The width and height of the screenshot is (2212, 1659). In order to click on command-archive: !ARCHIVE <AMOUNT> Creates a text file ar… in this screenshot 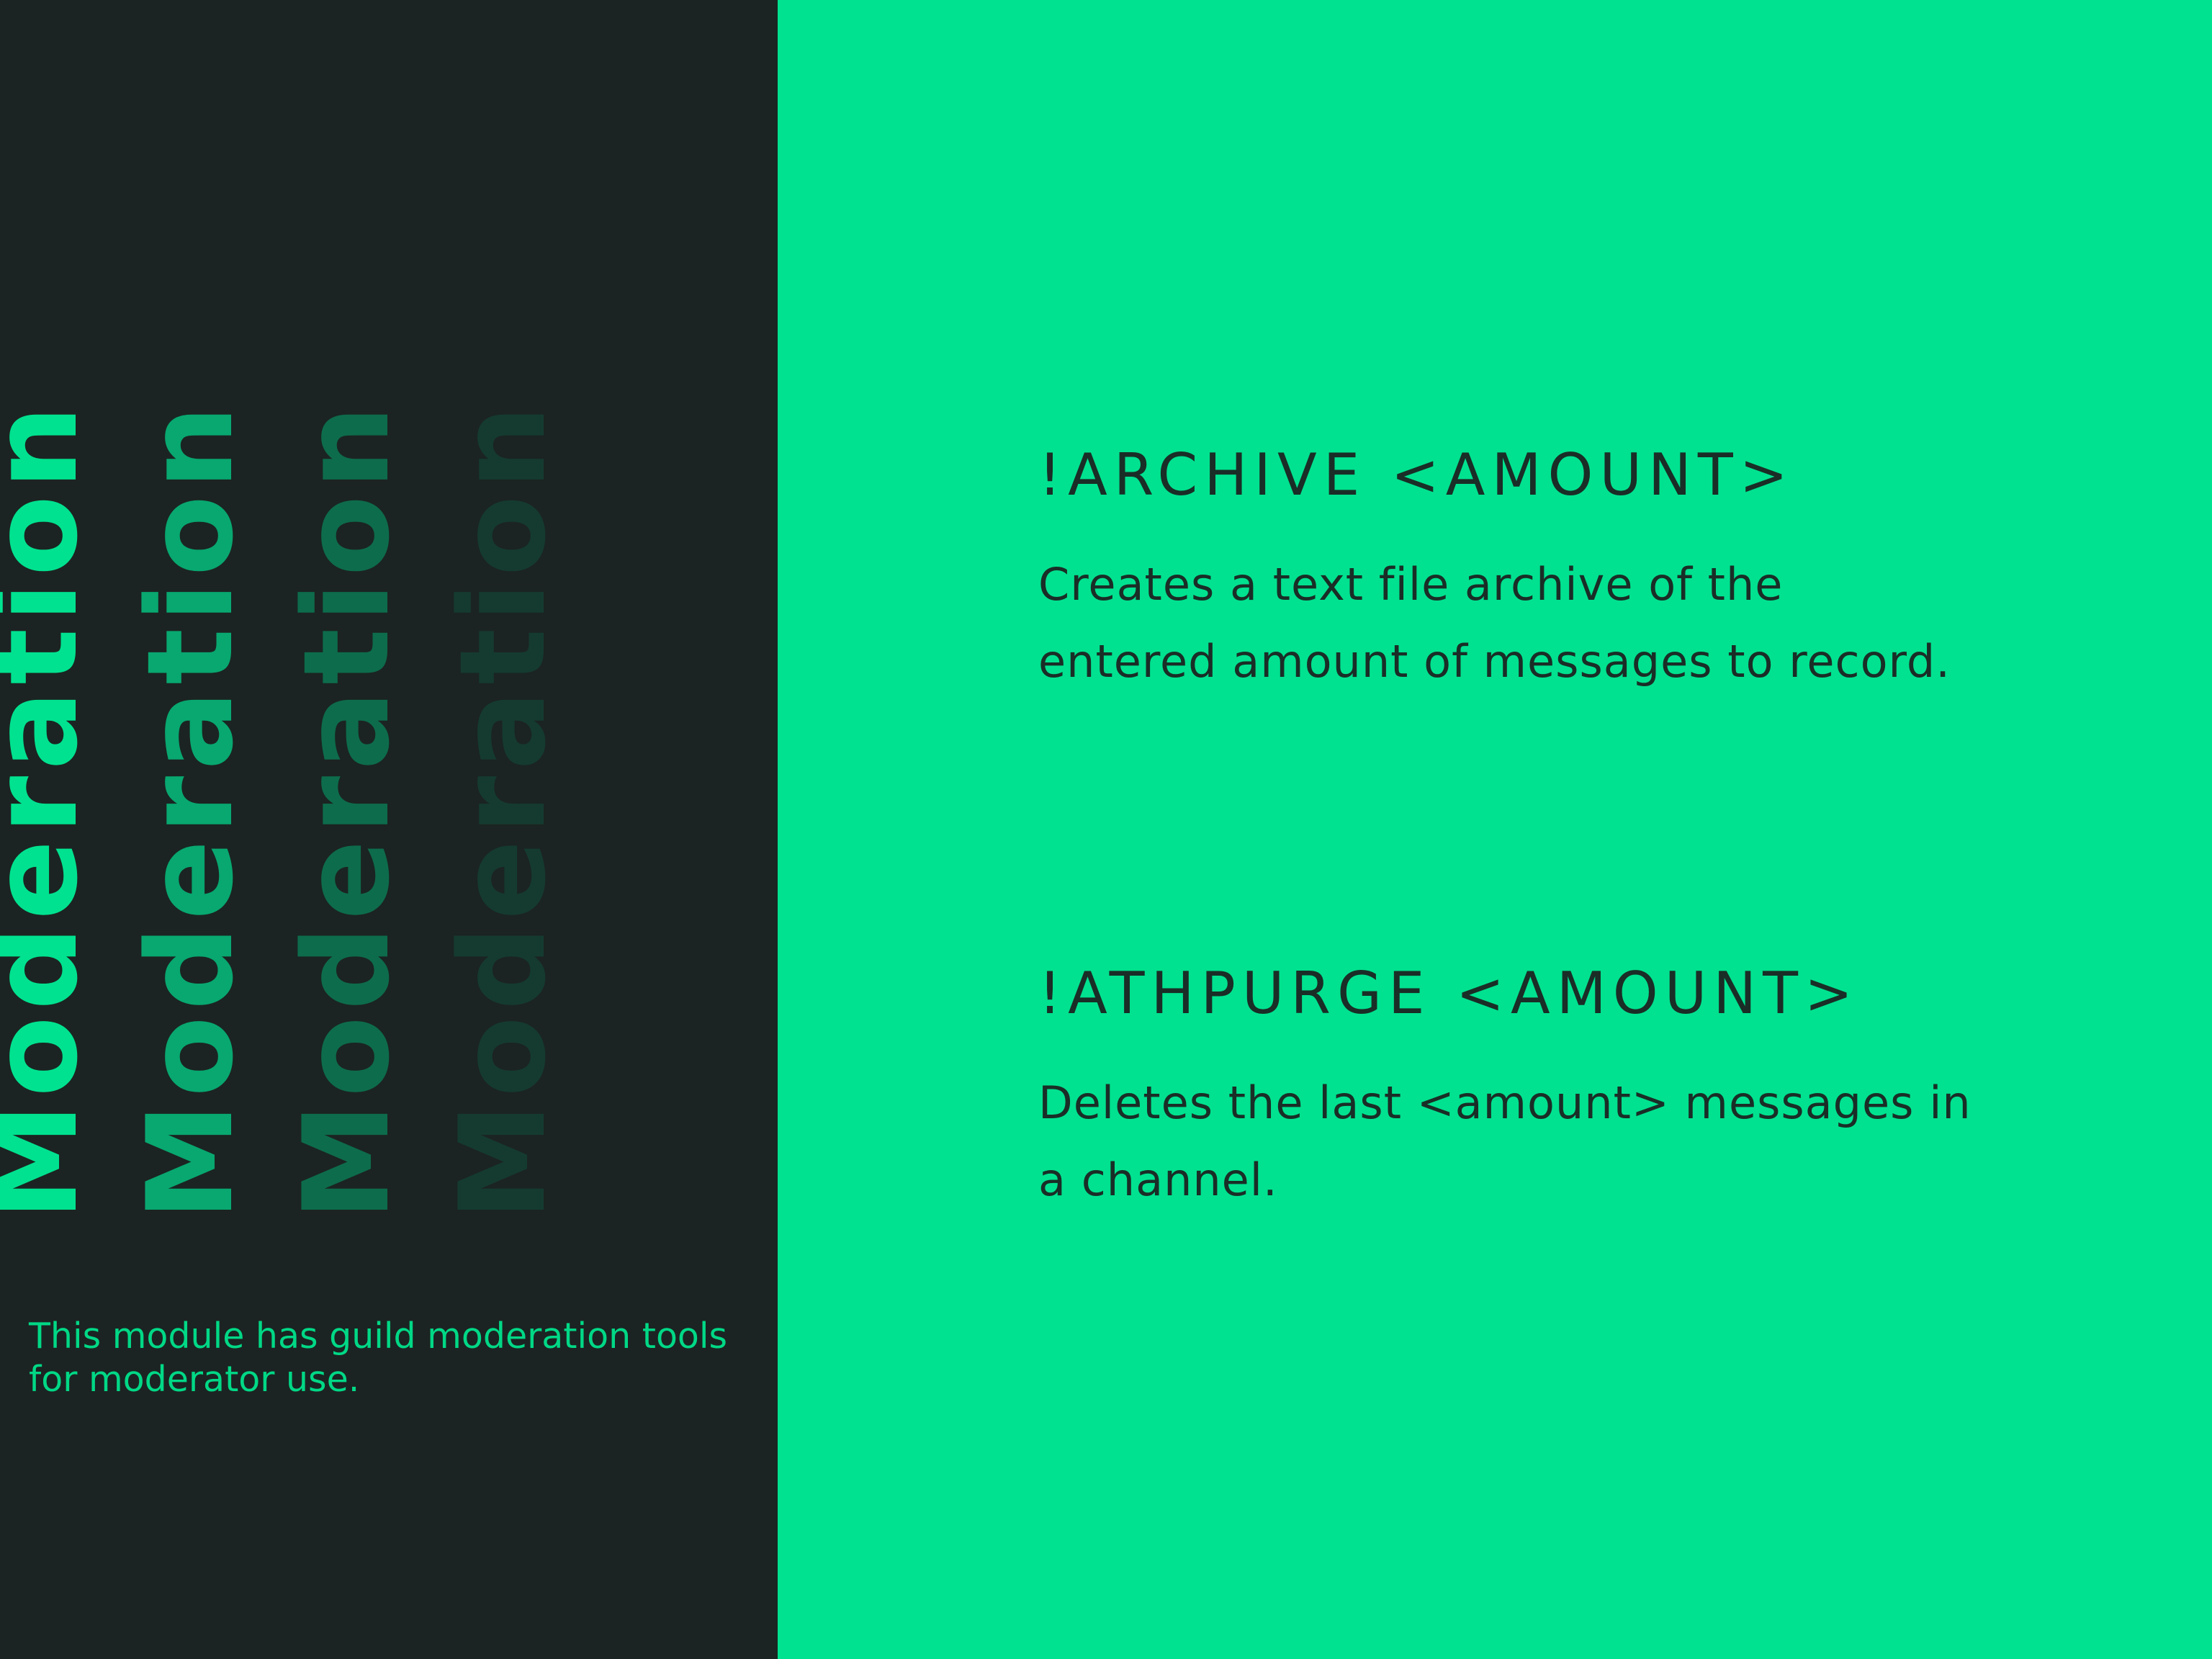, I will do `click(1542, 570)`.